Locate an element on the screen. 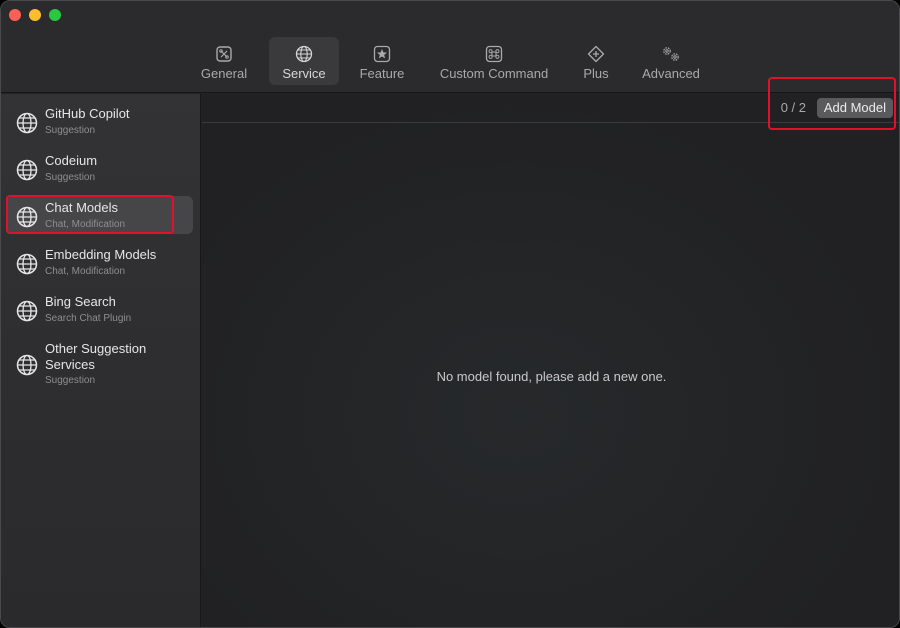 The height and width of the screenshot is (628, 900). tab-service: Service is located at coordinates (304, 61).